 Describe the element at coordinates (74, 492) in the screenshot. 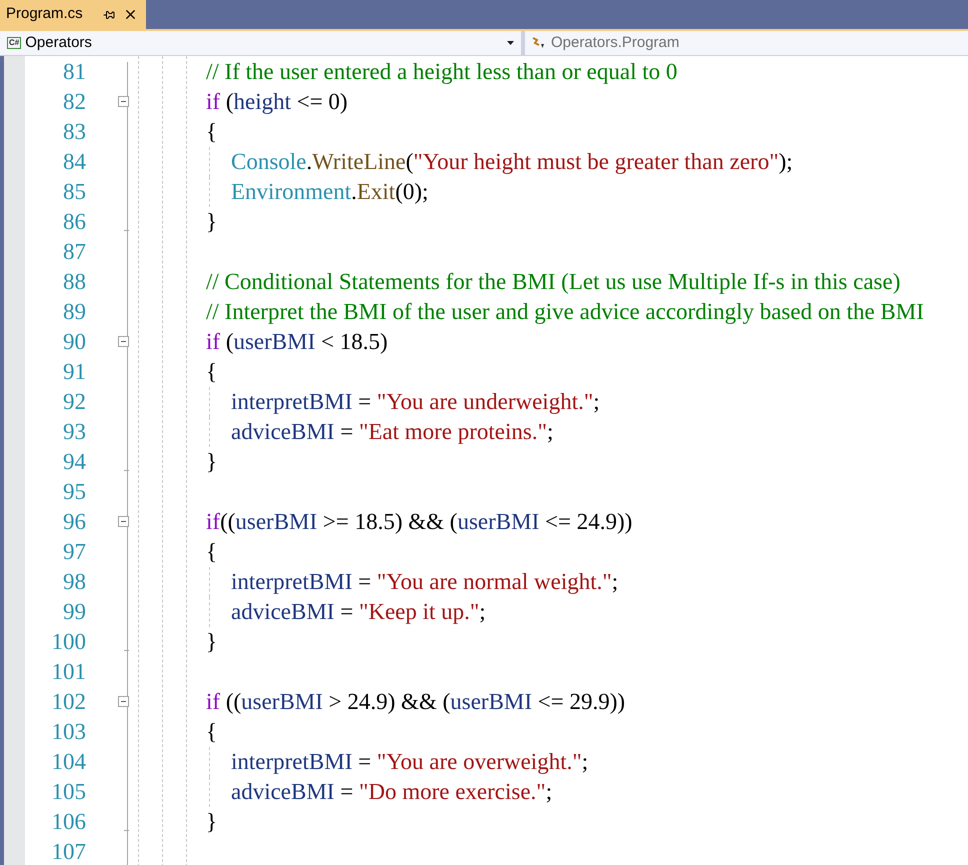

I see `line-number: 95` at that location.